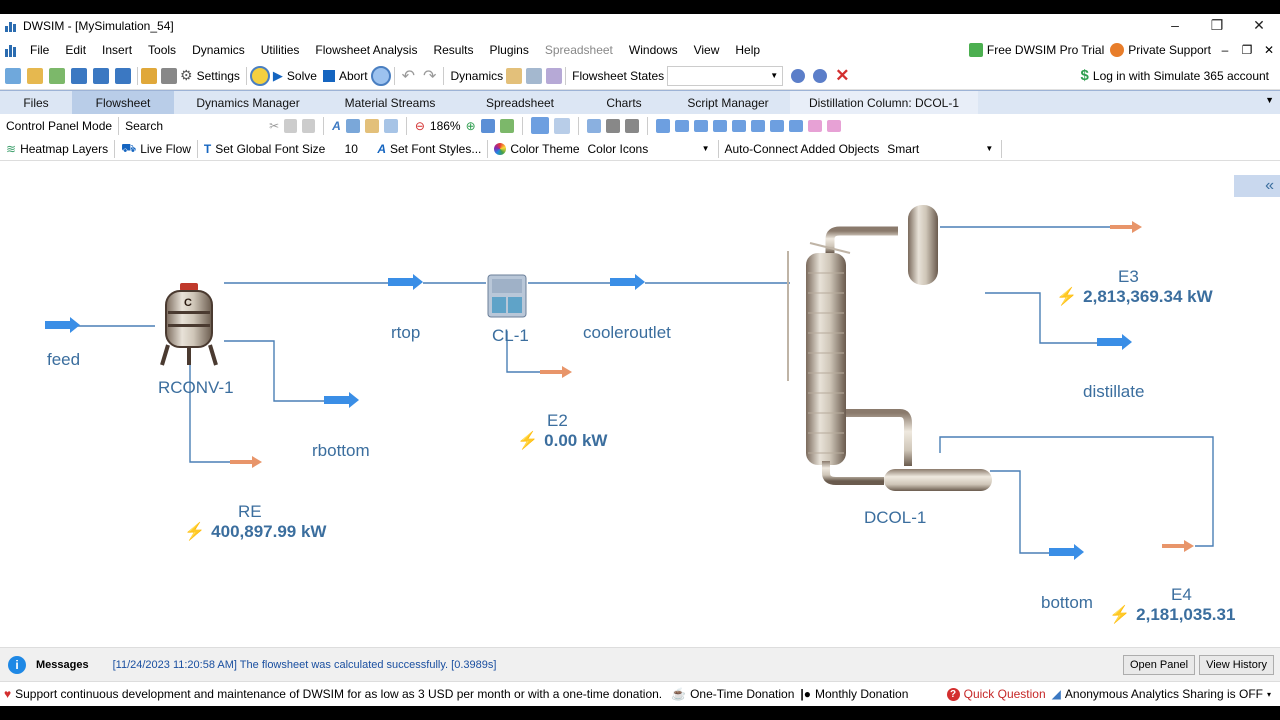  I want to click on tab-script-manager: Script Manager, so click(728, 102).